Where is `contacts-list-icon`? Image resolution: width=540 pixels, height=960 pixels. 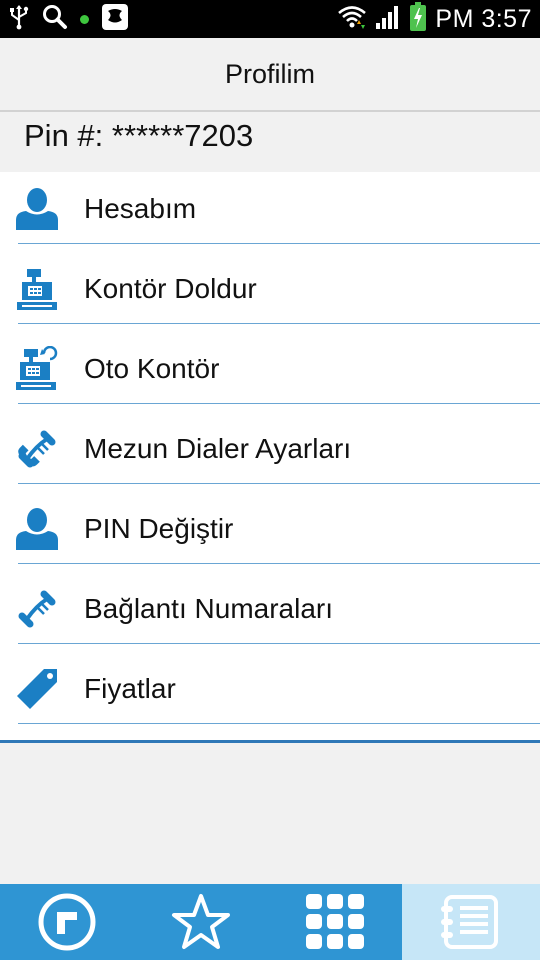 contacts-list-icon is located at coordinates (469, 922).